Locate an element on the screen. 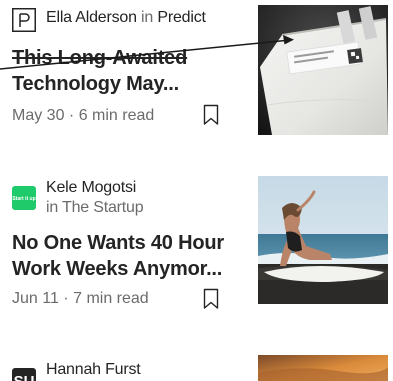 This screenshot has height=381, width=393. article-title-line: This Long-Awaited is located at coordinates (100, 58).